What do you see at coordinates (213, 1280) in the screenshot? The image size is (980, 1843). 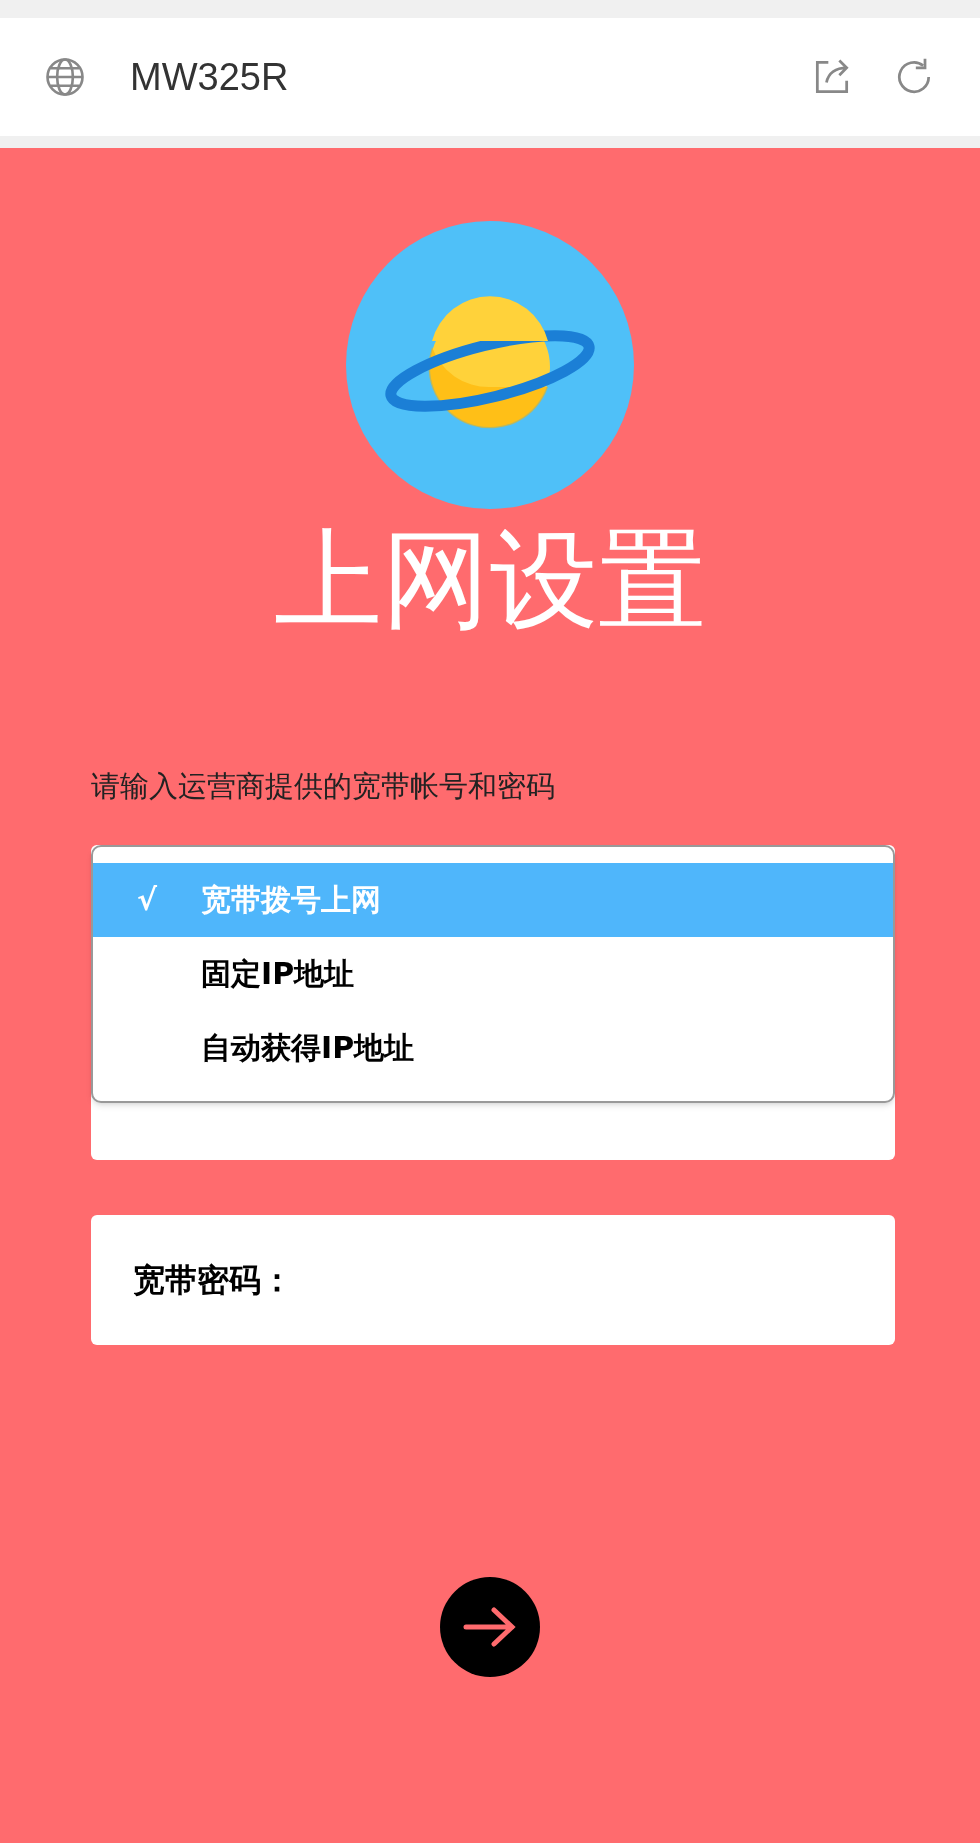 I see `password-label: 宽带密码：` at bounding box center [213, 1280].